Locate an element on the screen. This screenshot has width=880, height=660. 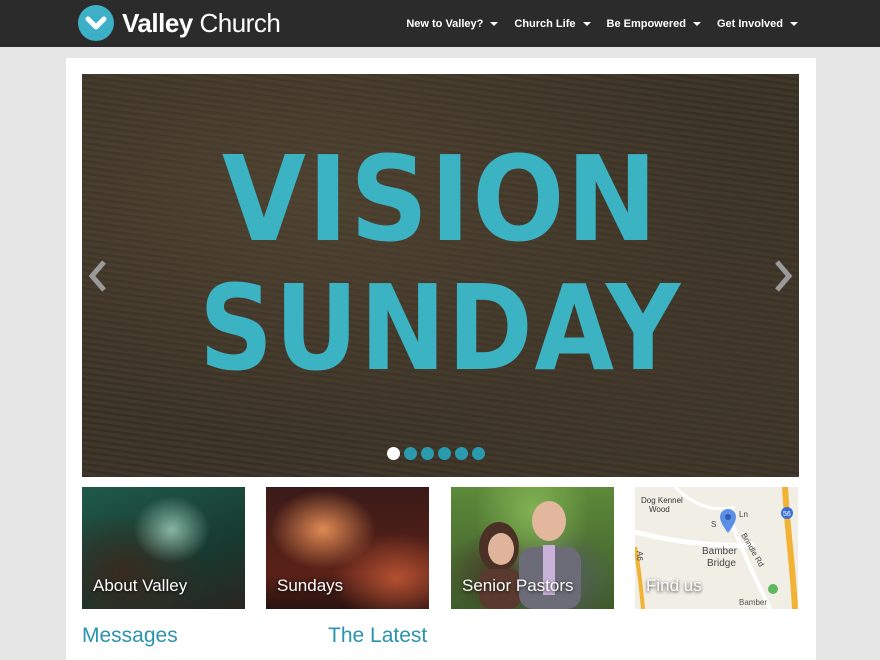
slider-pagination is located at coordinates (438, 453).